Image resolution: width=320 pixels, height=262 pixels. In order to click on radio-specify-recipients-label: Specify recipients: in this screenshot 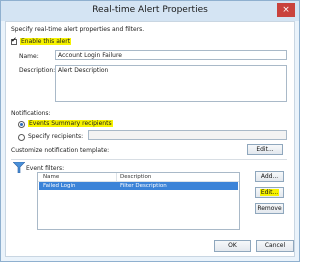, I will do `click(56, 136)`.